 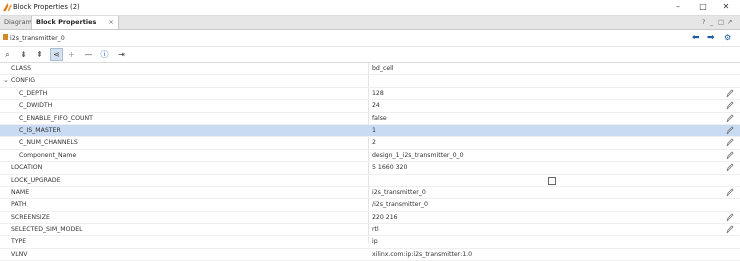 I want to click on object-name: i2s_transmitter_0, so click(x=37, y=38).